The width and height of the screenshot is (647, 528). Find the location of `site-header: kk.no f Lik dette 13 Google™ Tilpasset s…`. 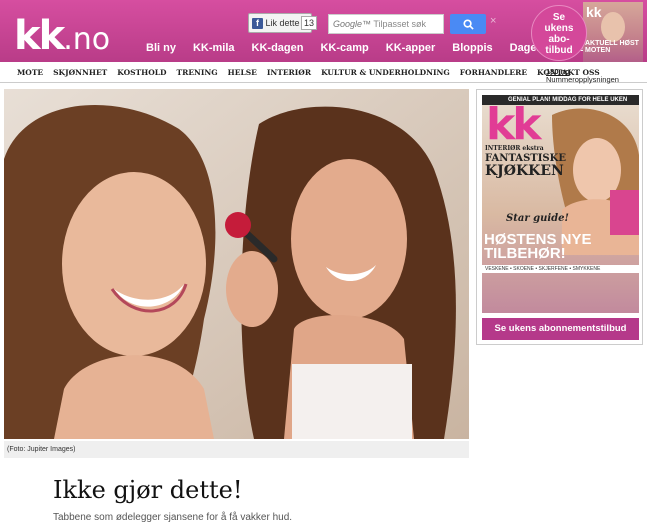

site-header: kk.no f Lik dette 13 Google™ Tilpasset s… is located at coordinates (323, 31).